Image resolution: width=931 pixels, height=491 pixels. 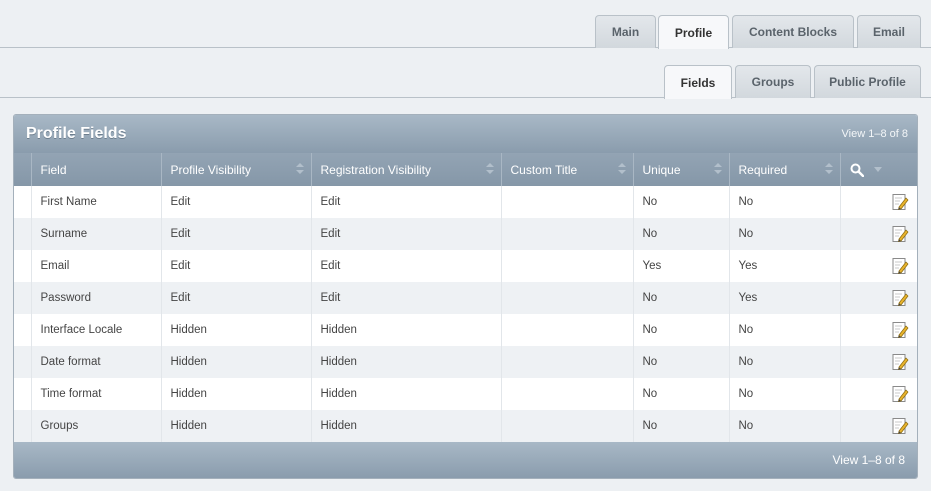 I want to click on column-header-required: Required, so click(x=784, y=169).